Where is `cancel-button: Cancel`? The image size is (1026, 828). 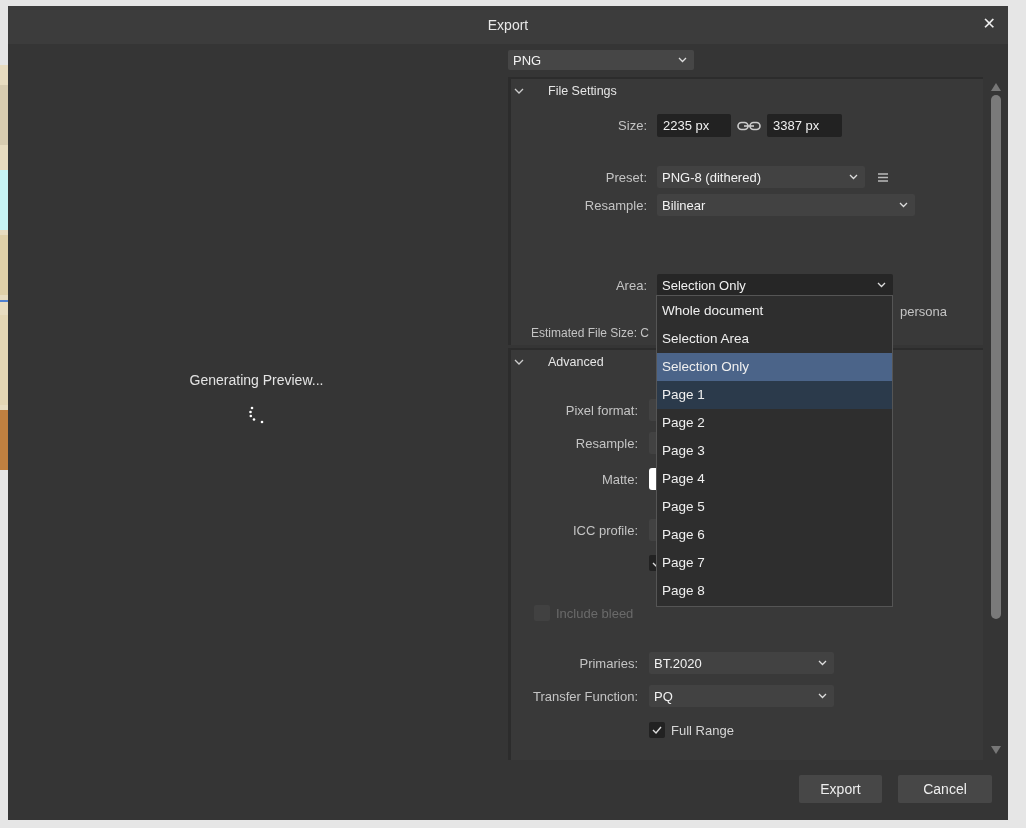 cancel-button: Cancel is located at coordinates (945, 789).